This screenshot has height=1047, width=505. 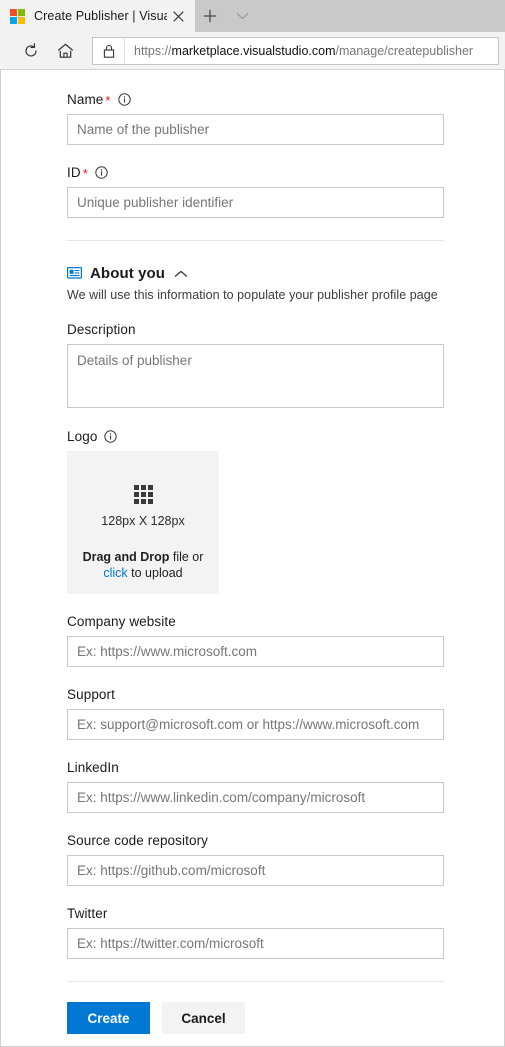 I want to click on click-upload-text: click to upload, so click(x=142, y=573).